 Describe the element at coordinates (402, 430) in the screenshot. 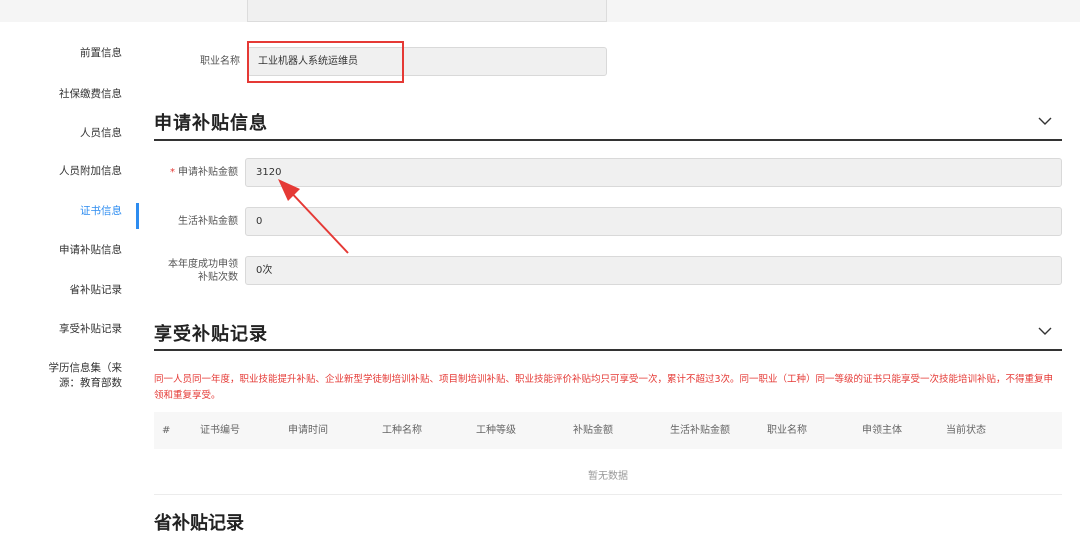

I see `col-job-name: 工种名称` at that location.